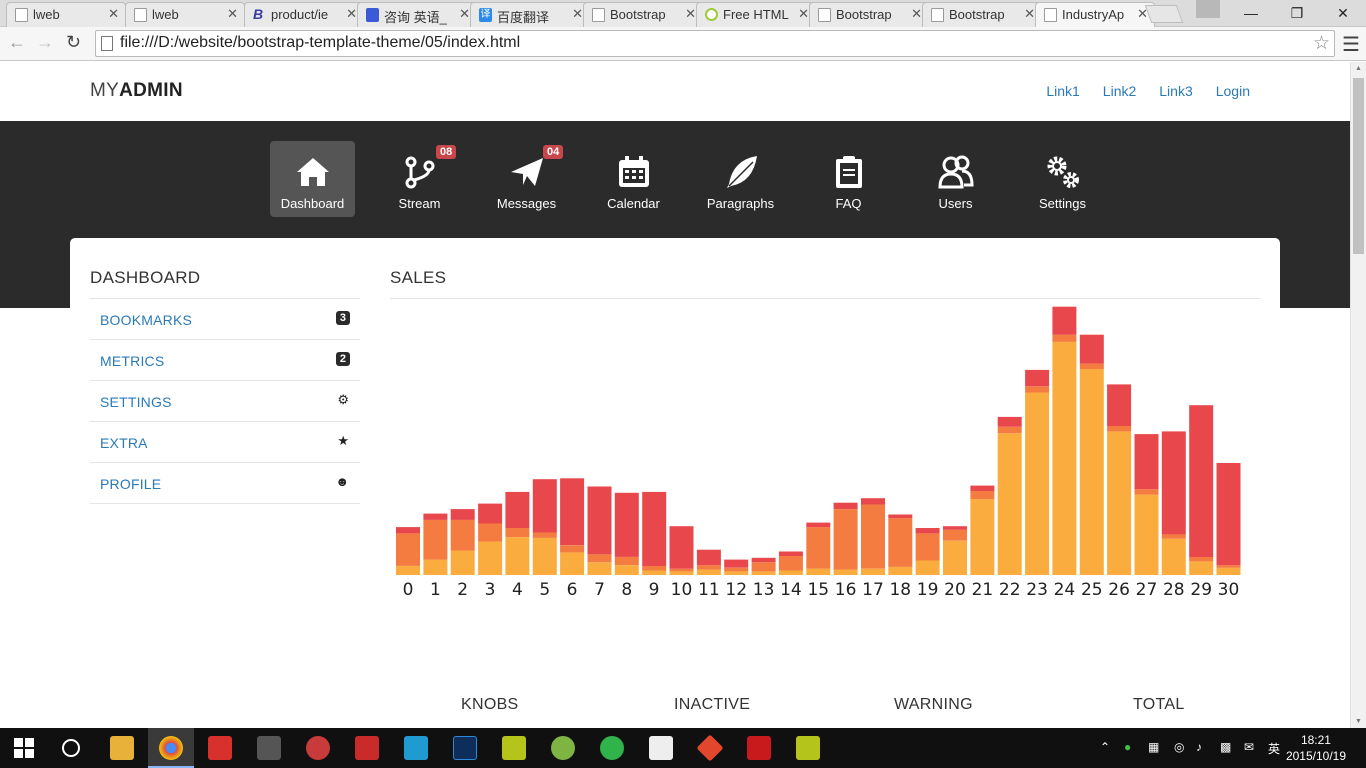 Image resolution: width=1366 pixels, height=768 pixels. I want to click on scroll-up-icon: ▲, so click(1358, 68).